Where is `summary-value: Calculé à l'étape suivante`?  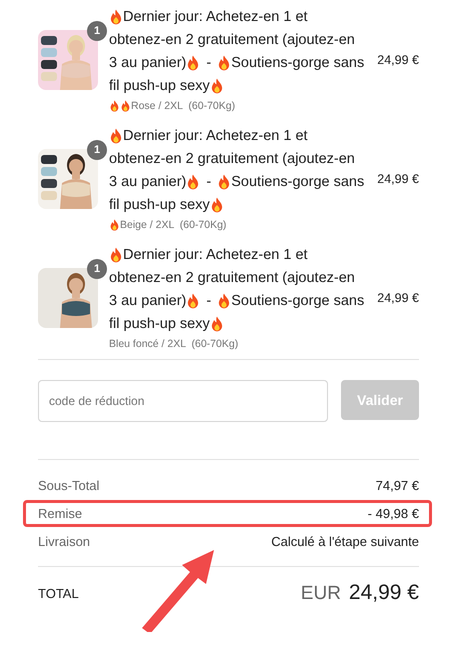 summary-value: Calculé à l'étape suivante is located at coordinates (345, 541).